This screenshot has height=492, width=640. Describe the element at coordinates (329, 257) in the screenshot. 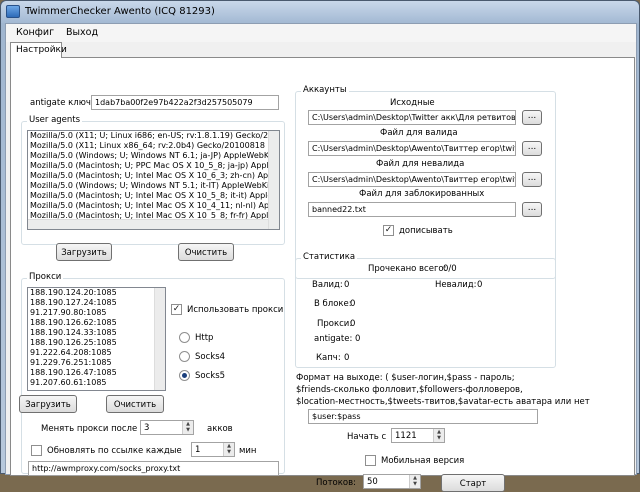

I see `statistics-title: Статистика` at that location.